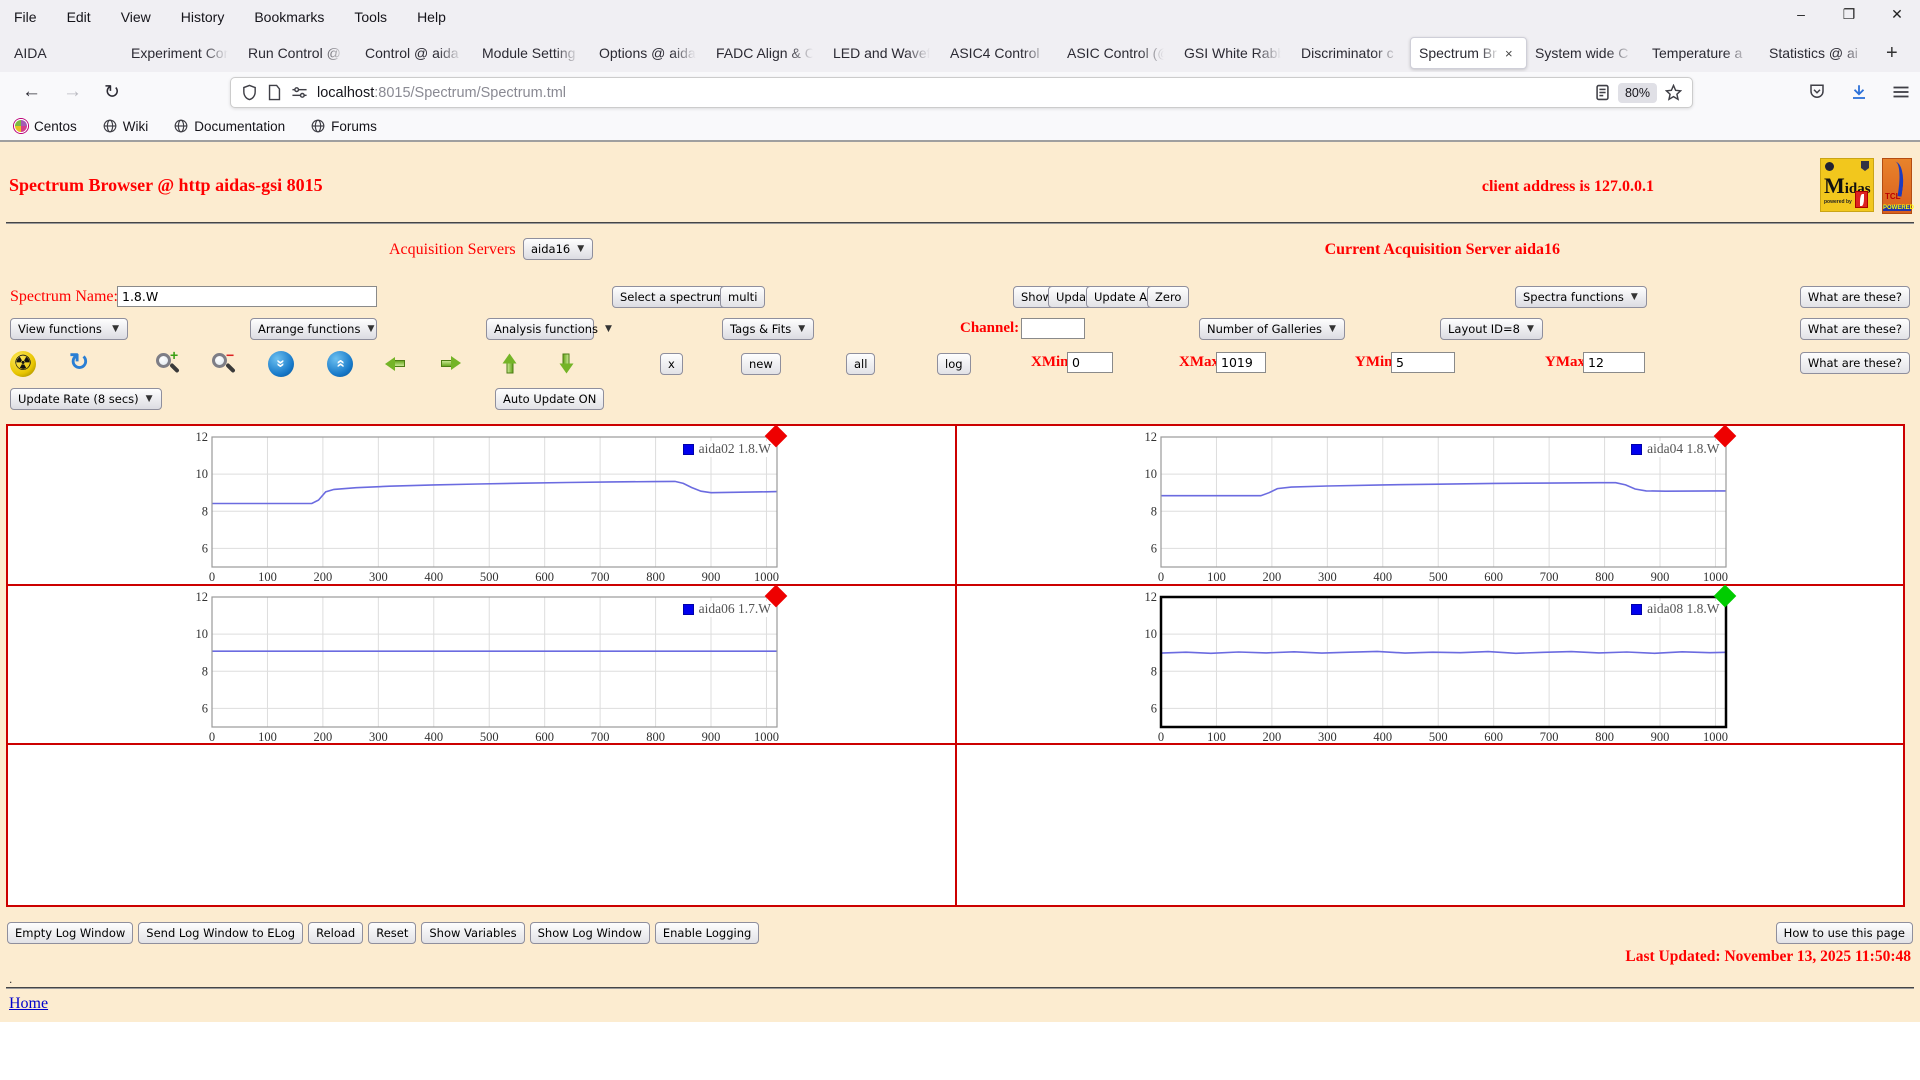 The height and width of the screenshot is (1080, 1920). Describe the element at coordinates (1468, 53) in the screenshot. I see `tab-spectrum-br: Spectrum Br ×` at that location.